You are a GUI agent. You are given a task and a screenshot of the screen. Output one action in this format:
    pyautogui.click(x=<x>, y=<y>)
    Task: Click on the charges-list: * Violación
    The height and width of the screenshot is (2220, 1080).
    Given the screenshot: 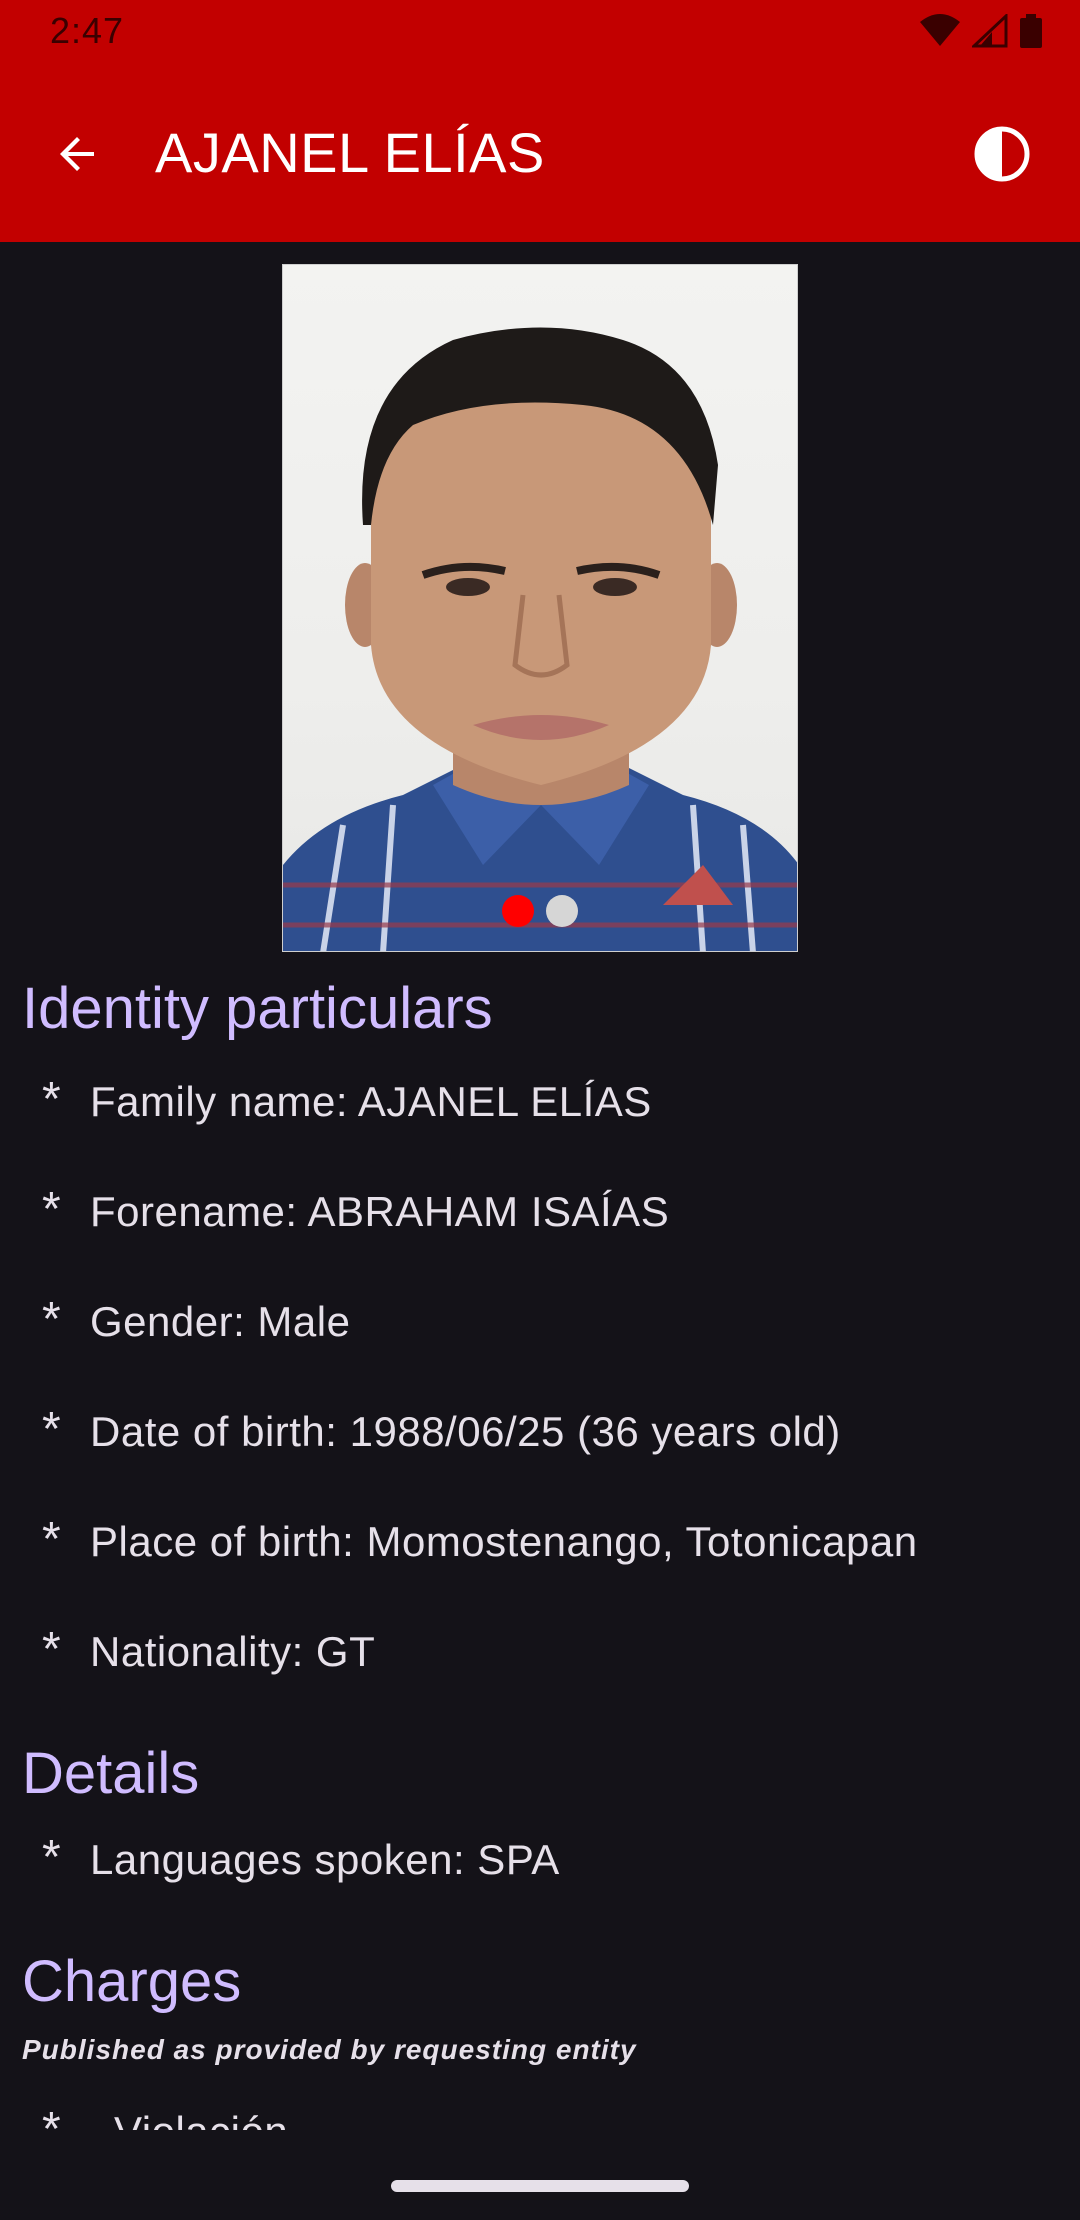 What is the action you would take?
    pyautogui.click(x=540, y=2110)
    